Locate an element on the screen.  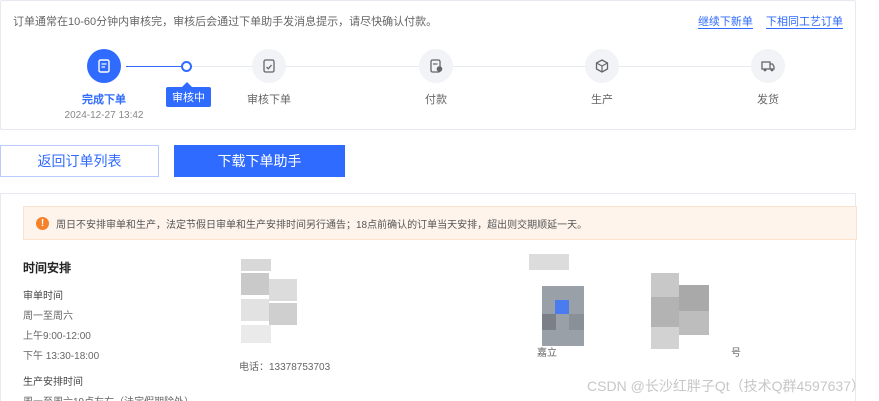
step-label: 生产 is located at coordinates (602, 100).